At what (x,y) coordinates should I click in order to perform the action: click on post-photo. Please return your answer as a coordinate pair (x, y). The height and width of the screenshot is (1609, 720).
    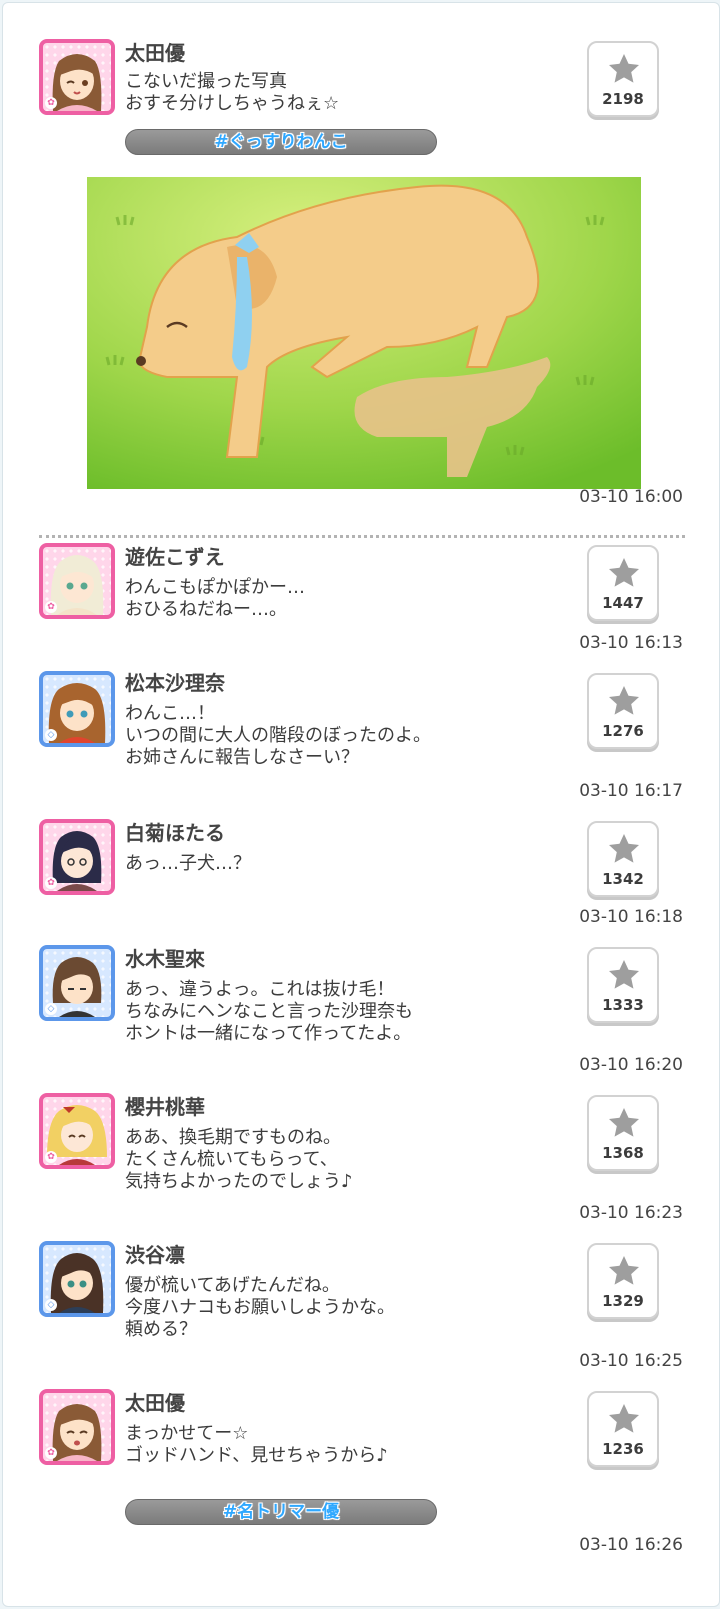
    Looking at the image, I should click on (364, 333).